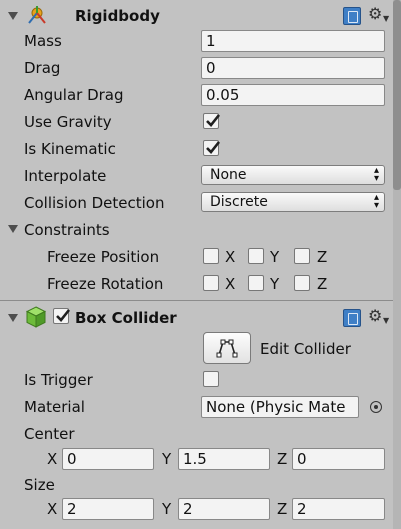 This screenshot has width=401, height=529. I want to click on freeze-position-z-checkbox, so click(302, 256).